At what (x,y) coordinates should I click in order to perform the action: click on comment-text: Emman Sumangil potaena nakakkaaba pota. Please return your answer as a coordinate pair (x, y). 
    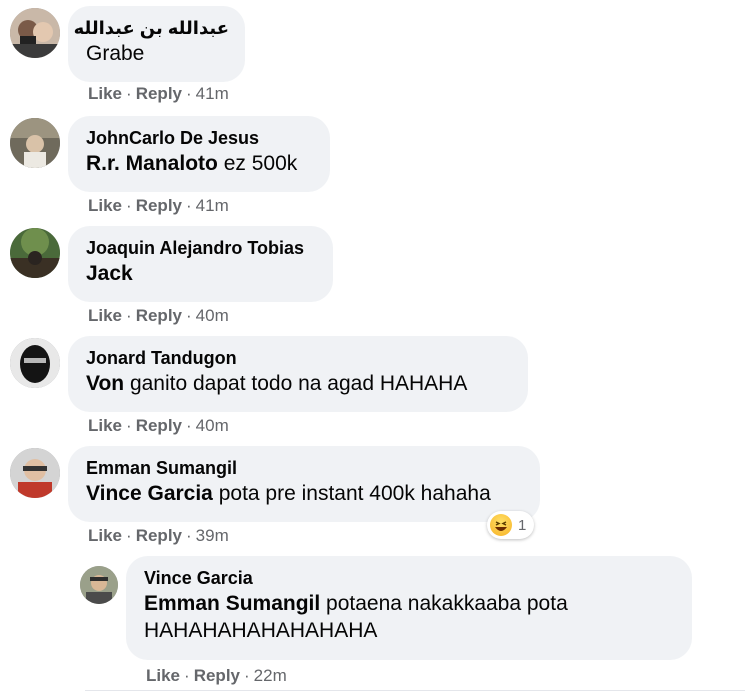
    Looking at the image, I should click on (410, 603).